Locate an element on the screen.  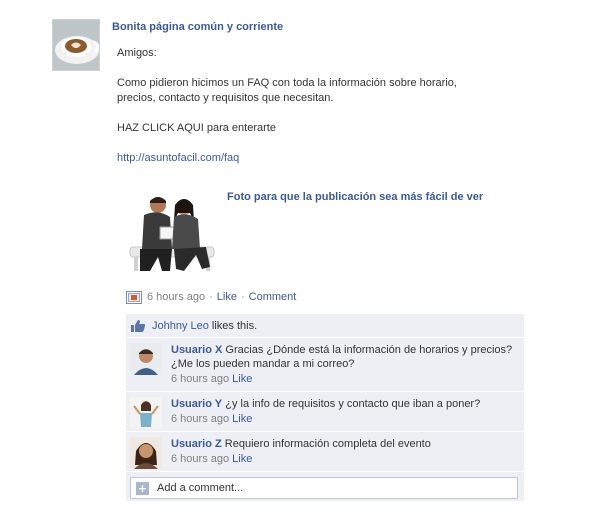
photo-thumbnail is located at coordinates (172, 234).